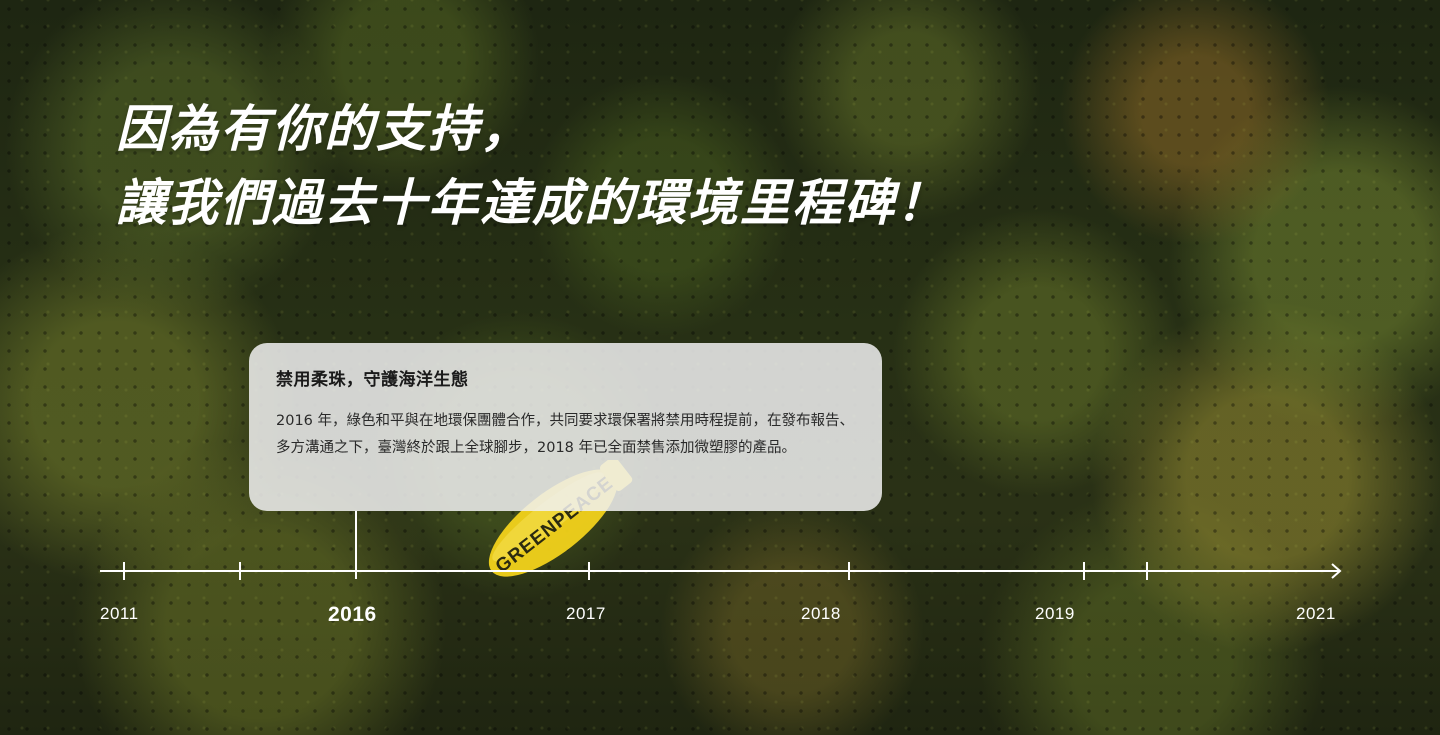  What do you see at coordinates (532, 166) in the screenshot?
I see `page-headline: 因為有你的支持， 讓我們過去十年達成的環境里程碑！` at bounding box center [532, 166].